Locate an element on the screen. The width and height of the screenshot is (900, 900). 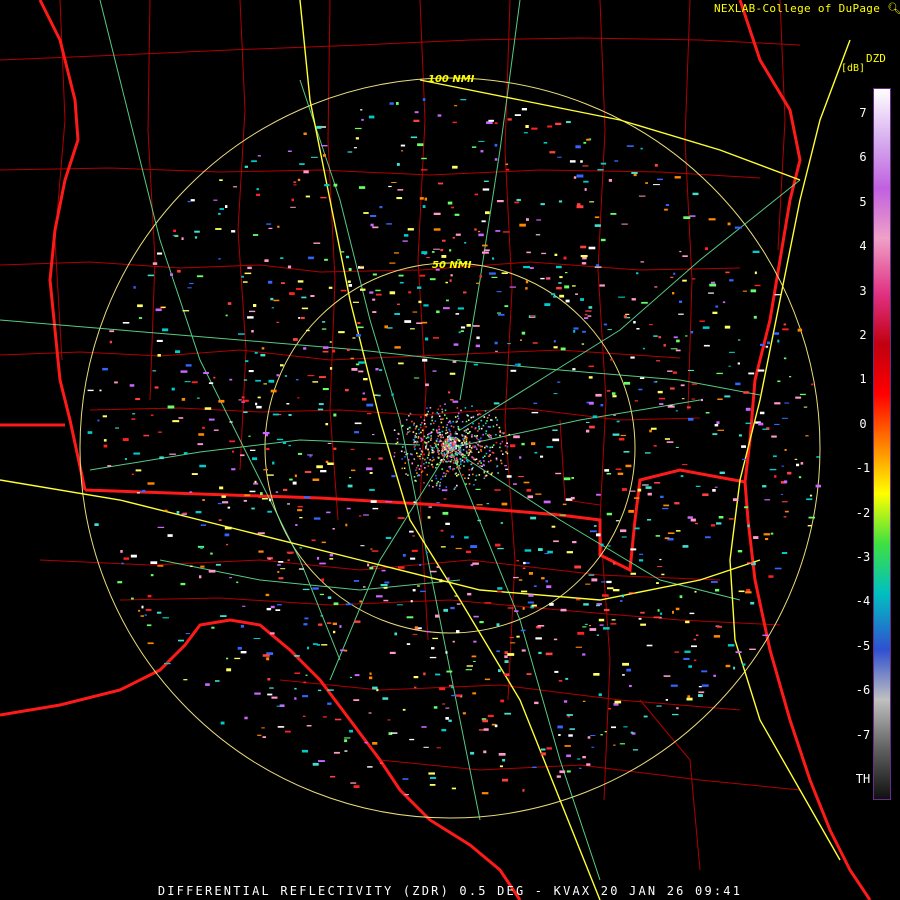
legend-tick: 0 is located at coordinates (863, 423).